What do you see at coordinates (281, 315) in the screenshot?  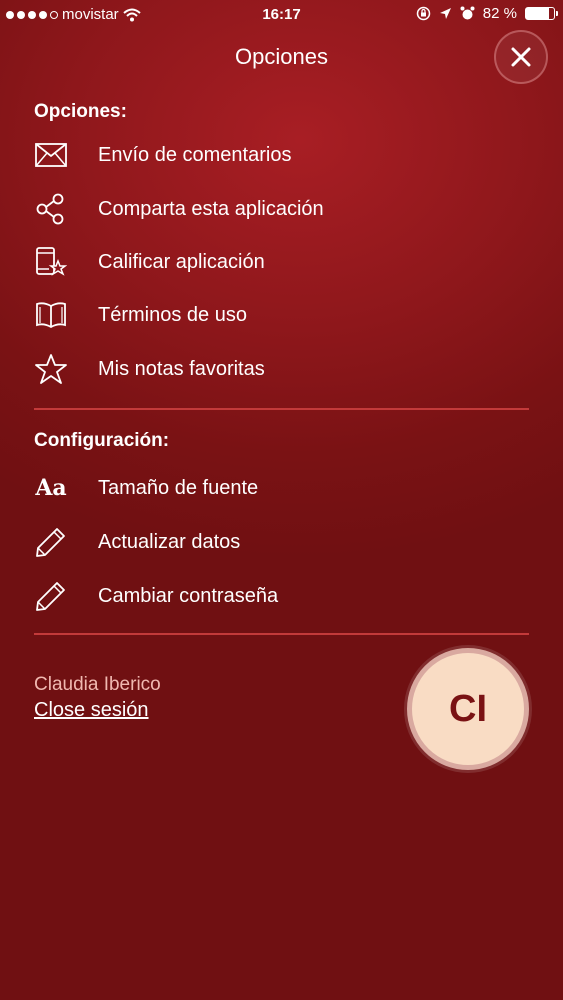 I see `menu-item-terminos: Términos de uso` at bounding box center [281, 315].